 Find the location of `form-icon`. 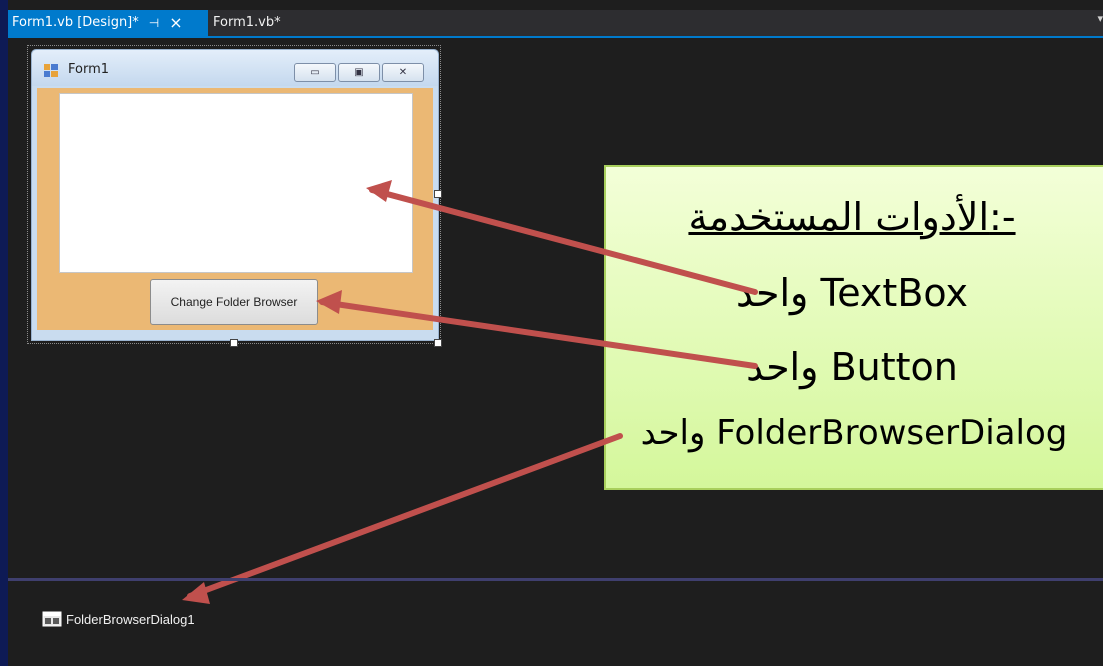

form-icon is located at coordinates (51, 70).